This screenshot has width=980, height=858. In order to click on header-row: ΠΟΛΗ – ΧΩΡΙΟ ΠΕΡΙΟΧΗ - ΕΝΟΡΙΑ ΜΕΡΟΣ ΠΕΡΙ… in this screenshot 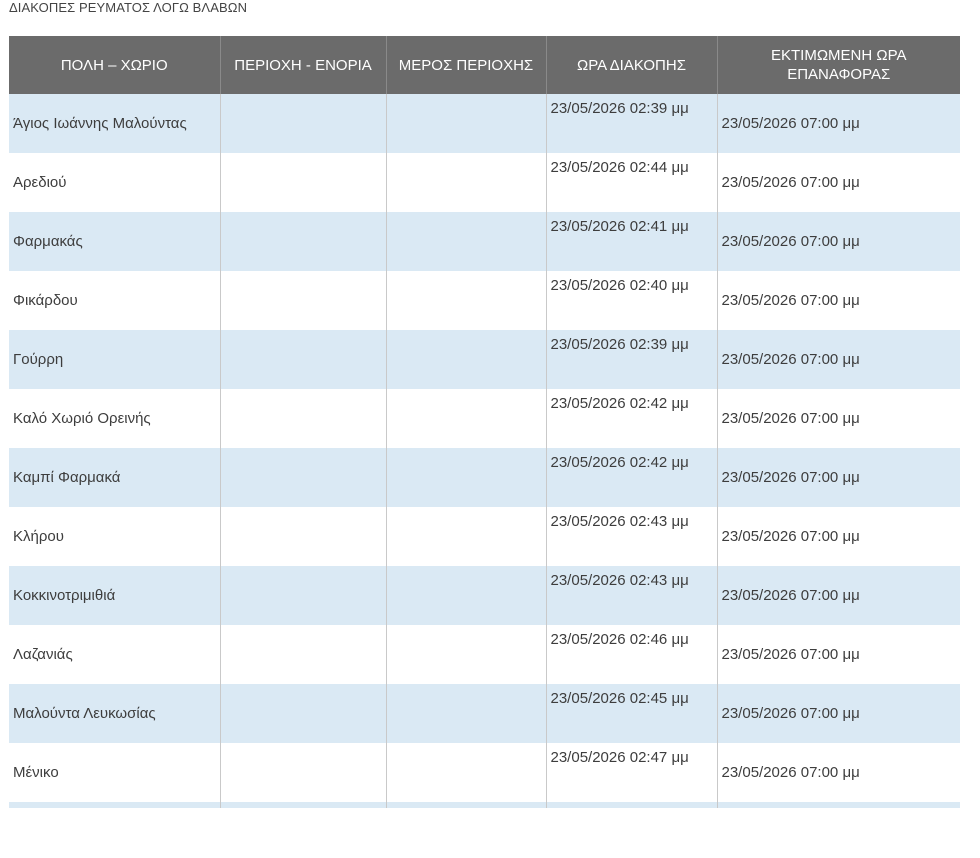, I will do `click(484, 65)`.